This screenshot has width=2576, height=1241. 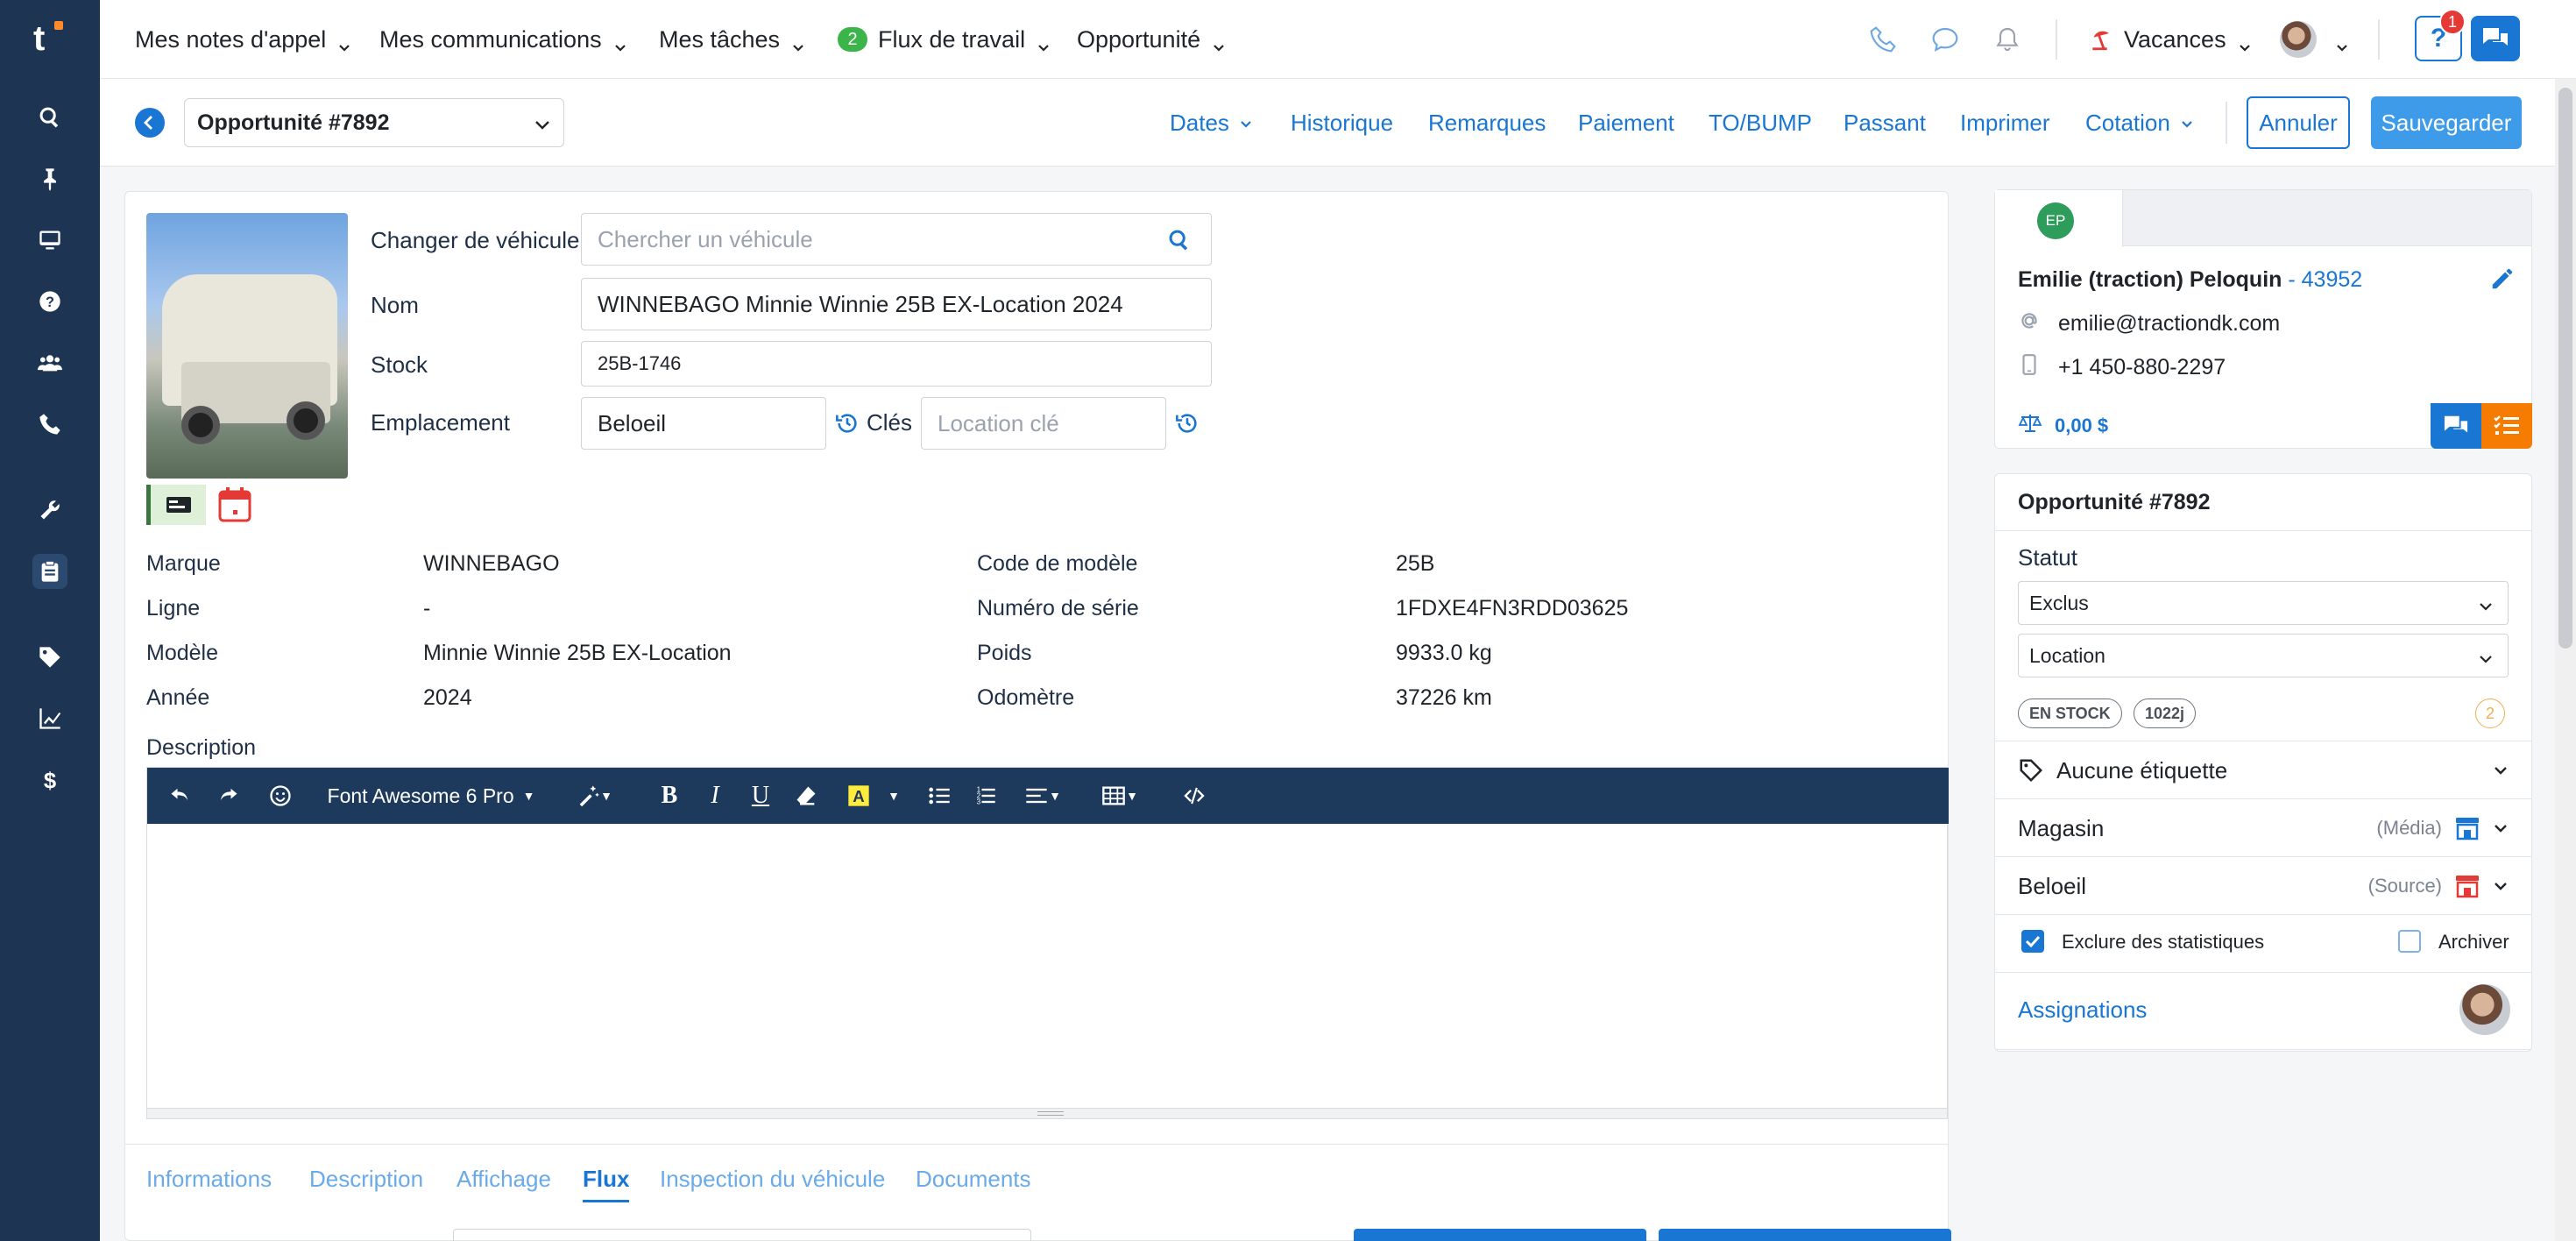 I want to click on pin-icon, so click(x=49, y=178).